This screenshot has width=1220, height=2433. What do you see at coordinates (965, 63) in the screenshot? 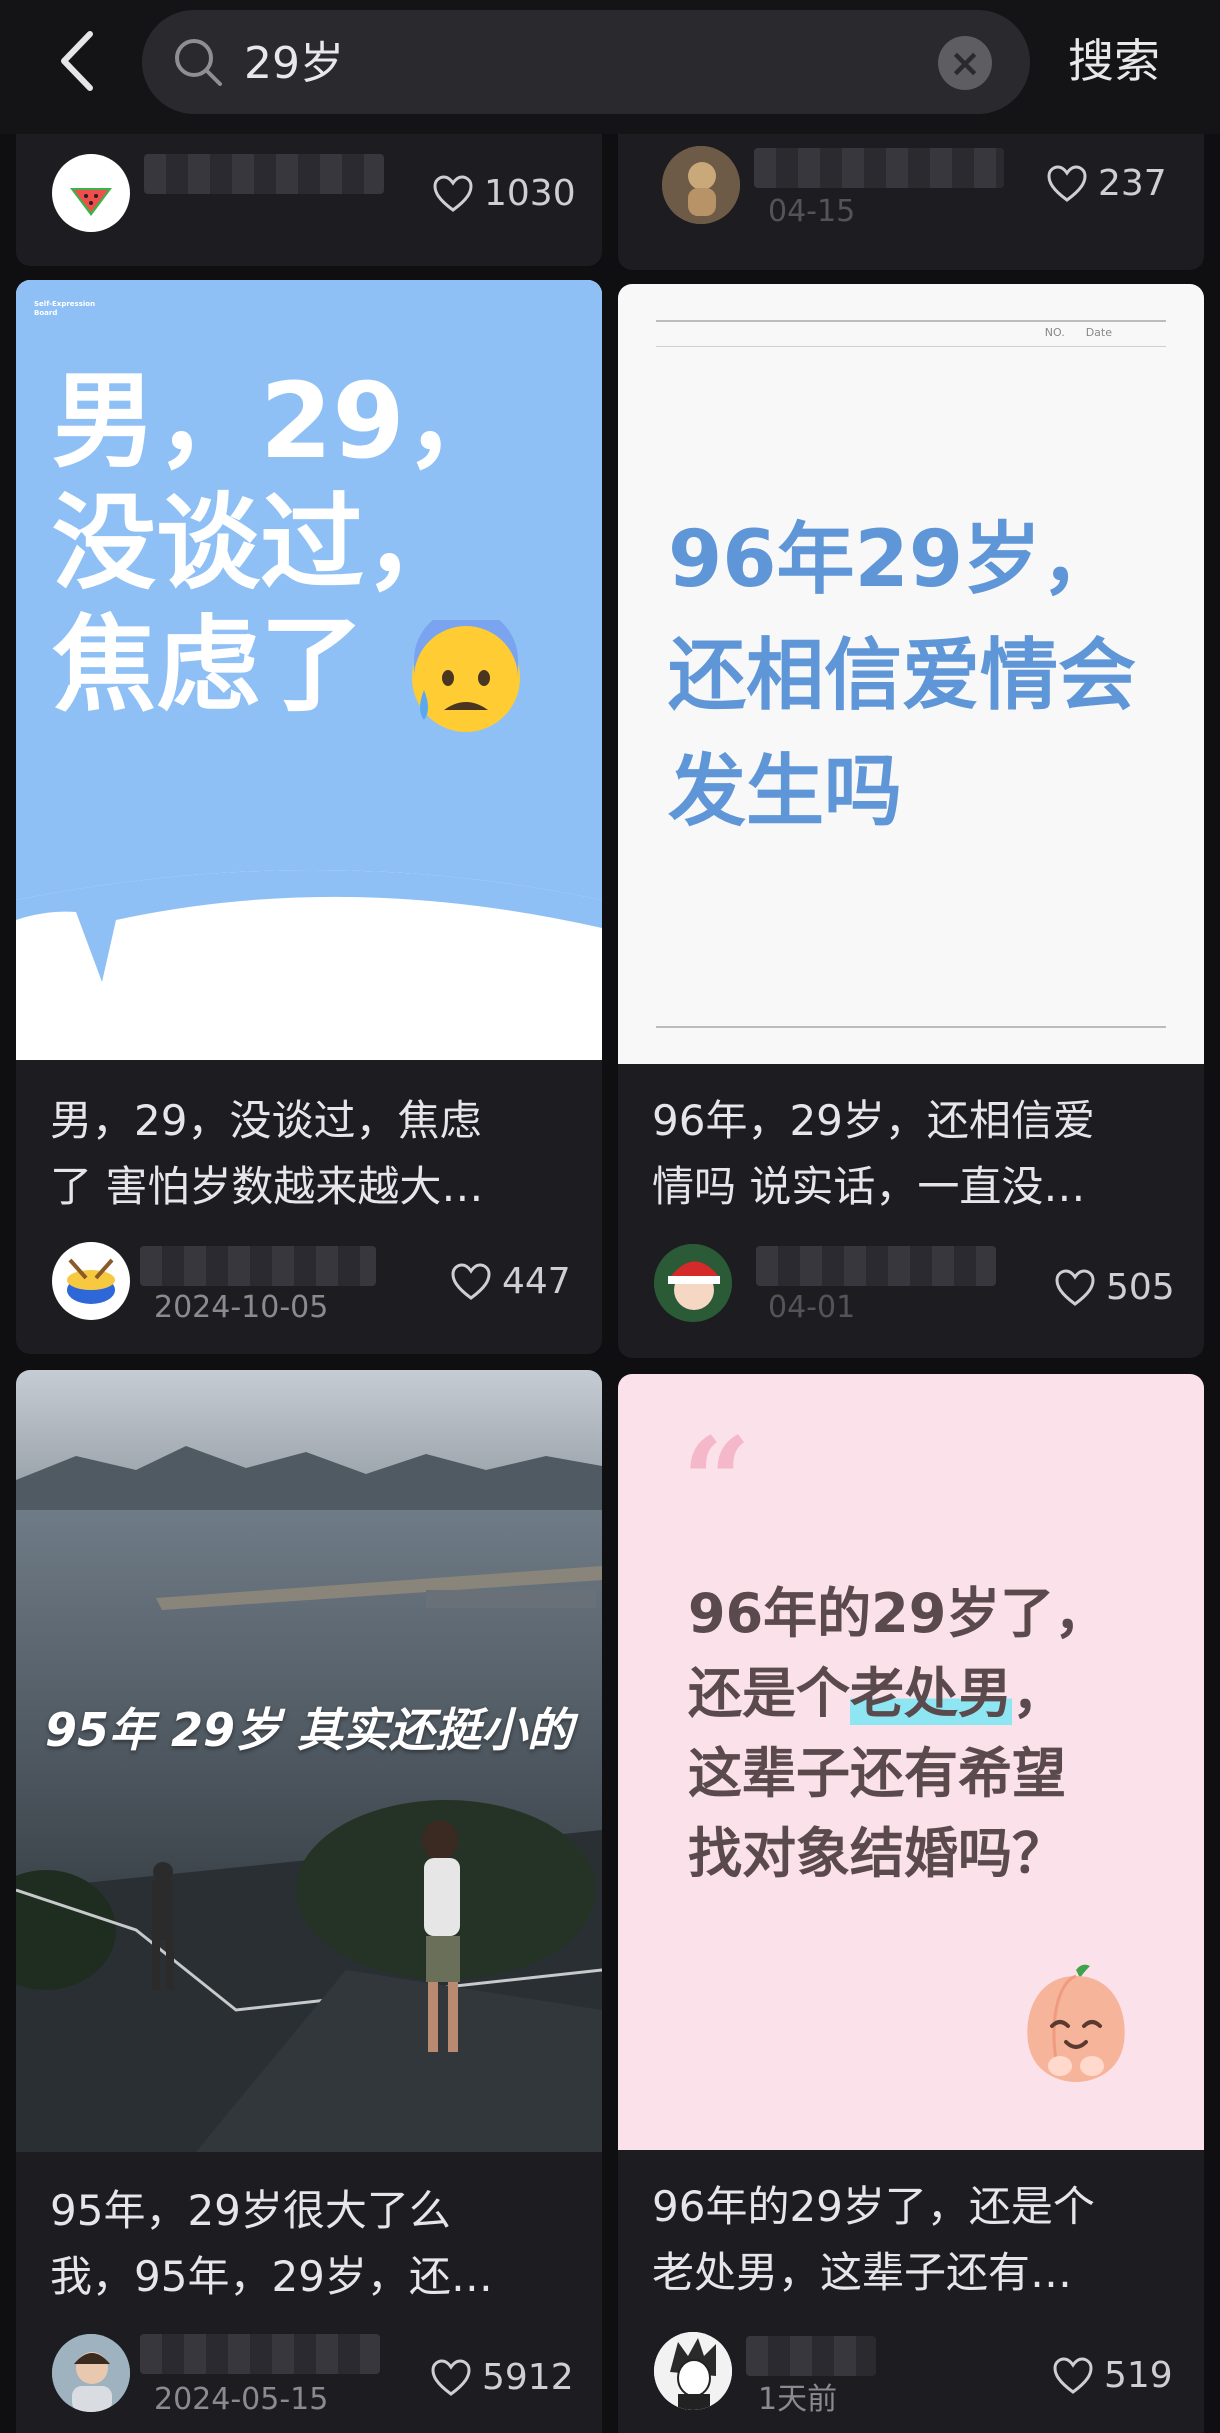
I see `clear-icon: ×` at bounding box center [965, 63].